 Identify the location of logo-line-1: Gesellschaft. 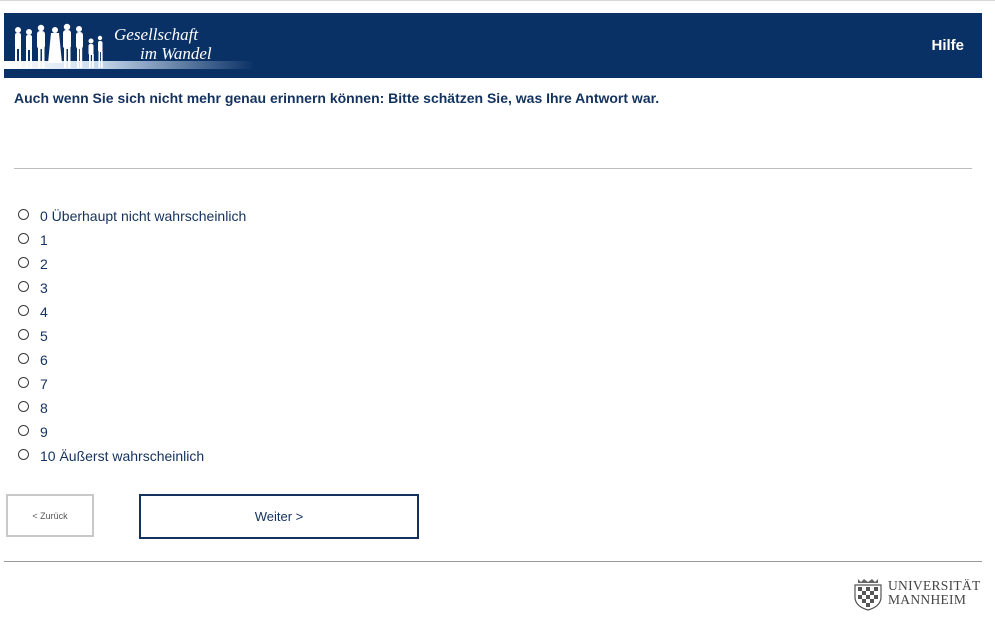
(156, 34).